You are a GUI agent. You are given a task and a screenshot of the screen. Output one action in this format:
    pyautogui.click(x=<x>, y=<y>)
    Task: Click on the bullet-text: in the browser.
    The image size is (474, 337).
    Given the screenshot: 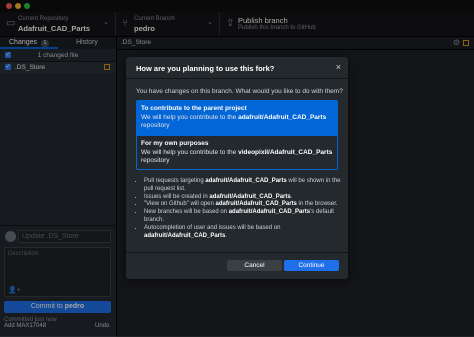 What is the action you would take?
    pyautogui.click(x=317, y=204)
    